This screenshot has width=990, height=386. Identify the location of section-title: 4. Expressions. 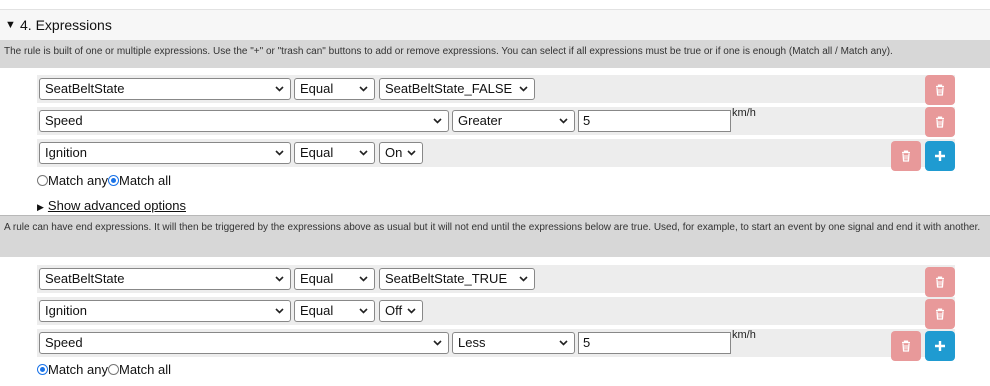
(66, 25).